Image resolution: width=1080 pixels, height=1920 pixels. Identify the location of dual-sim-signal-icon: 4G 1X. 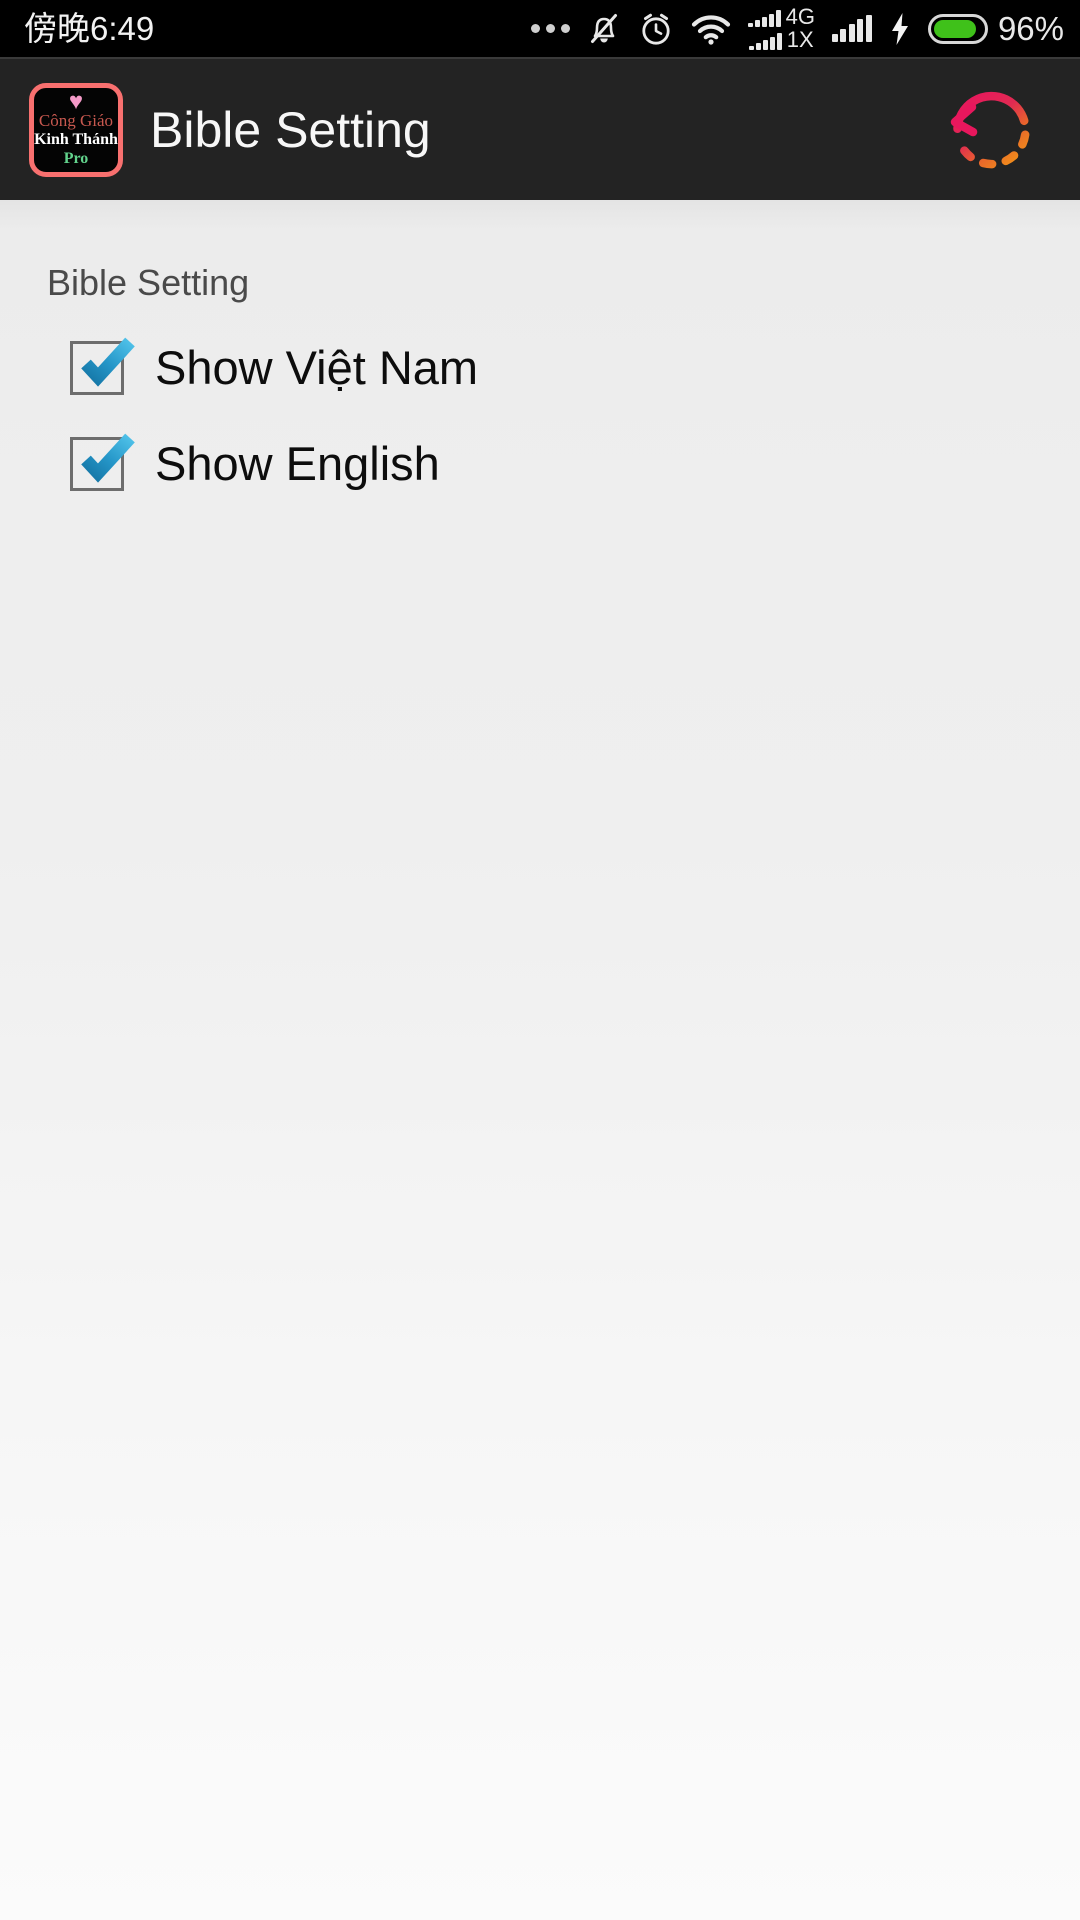
(781, 28).